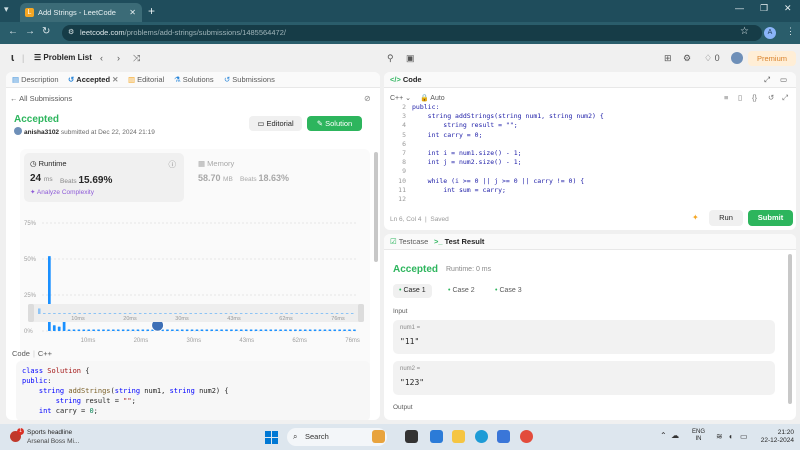 The height and width of the screenshot is (450, 800). I want to click on line-number: 2, so click(404, 107).